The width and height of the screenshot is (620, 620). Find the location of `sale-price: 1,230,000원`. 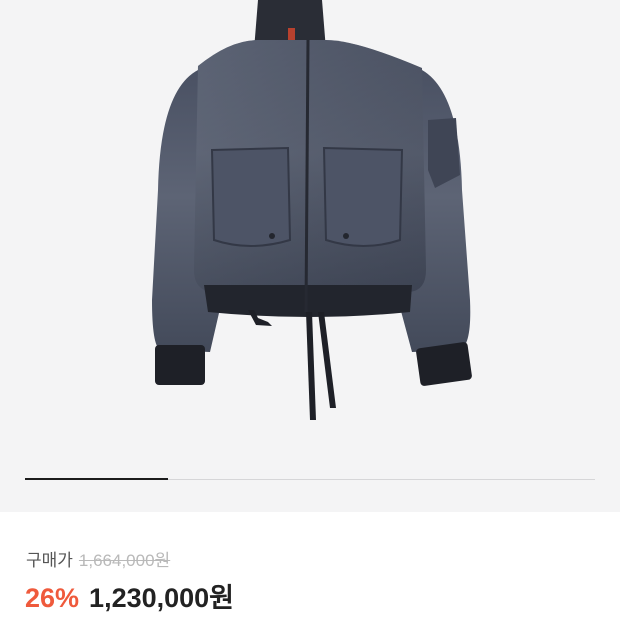

sale-price: 1,230,000원 is located at coordinates (162, 598).